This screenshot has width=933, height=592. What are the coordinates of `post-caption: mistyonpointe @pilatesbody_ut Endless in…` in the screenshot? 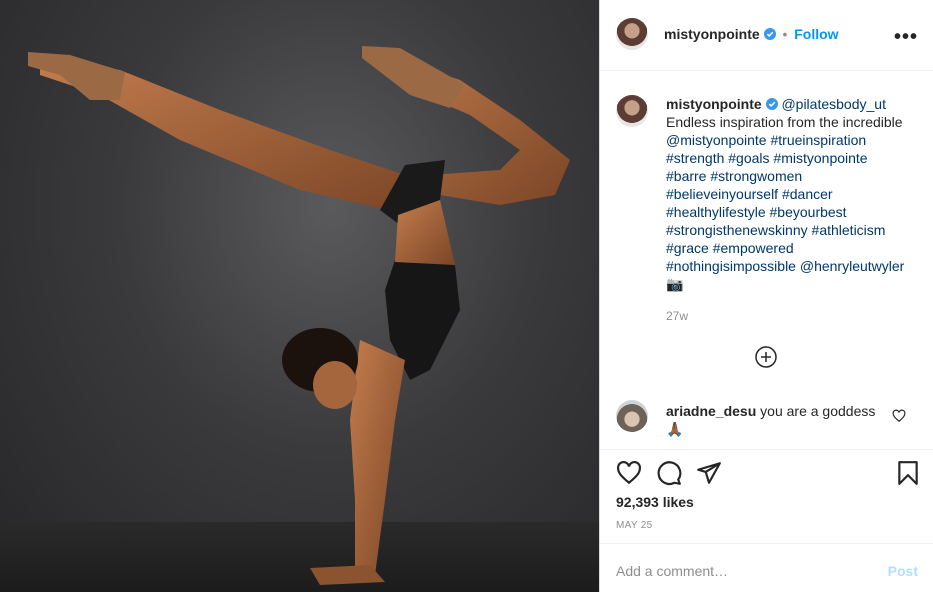 It's located at (788, 210).